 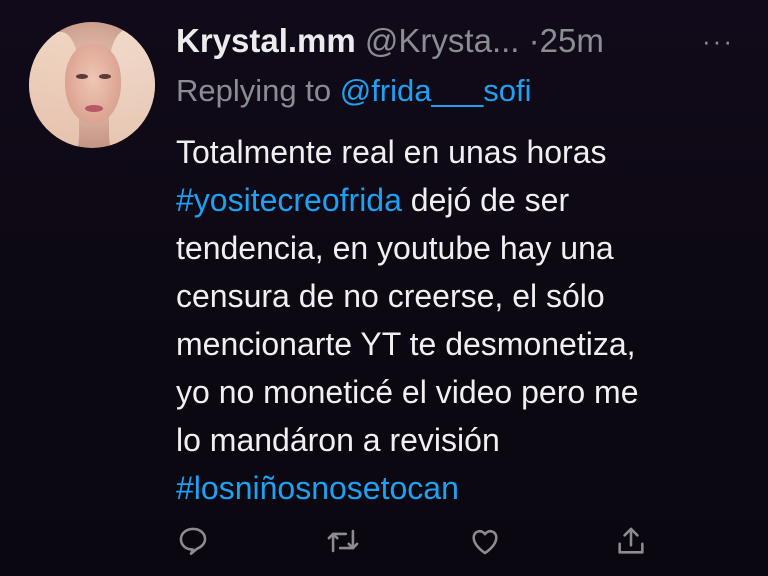 What do you see at coordinates (718, 41) in the screenshot?
I see `more-options-icon: ···` at bounding box center [718, 41].